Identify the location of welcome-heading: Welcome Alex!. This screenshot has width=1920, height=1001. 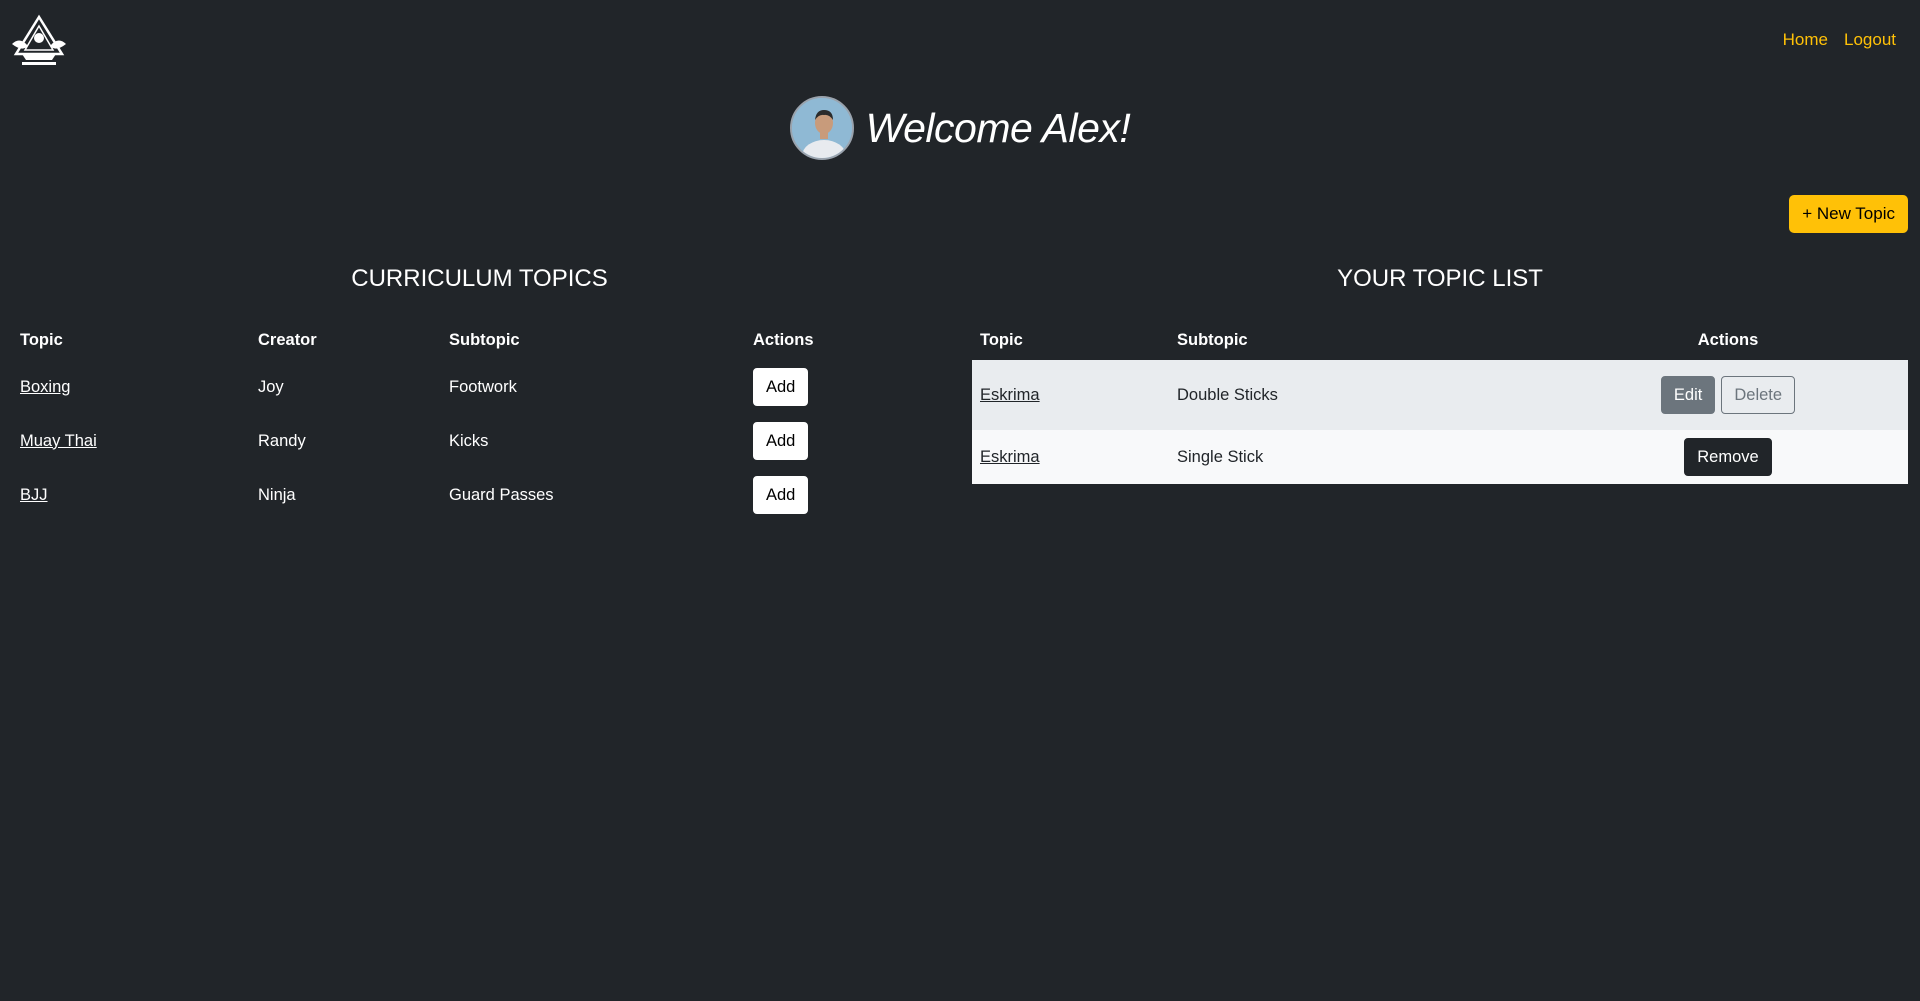
(998, 127).